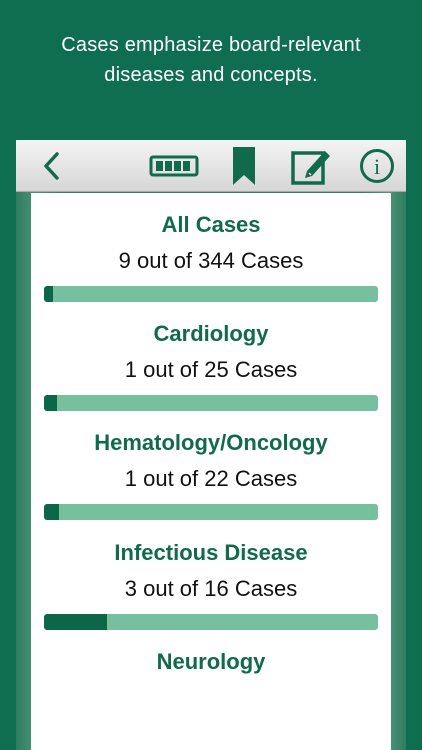 This screenshot has width=422, height=750. What do you see at coordinates (211, 588) in the screenshot?
I see `category-count: 3 out of 16 Cases` at bounding box center [211, 588].